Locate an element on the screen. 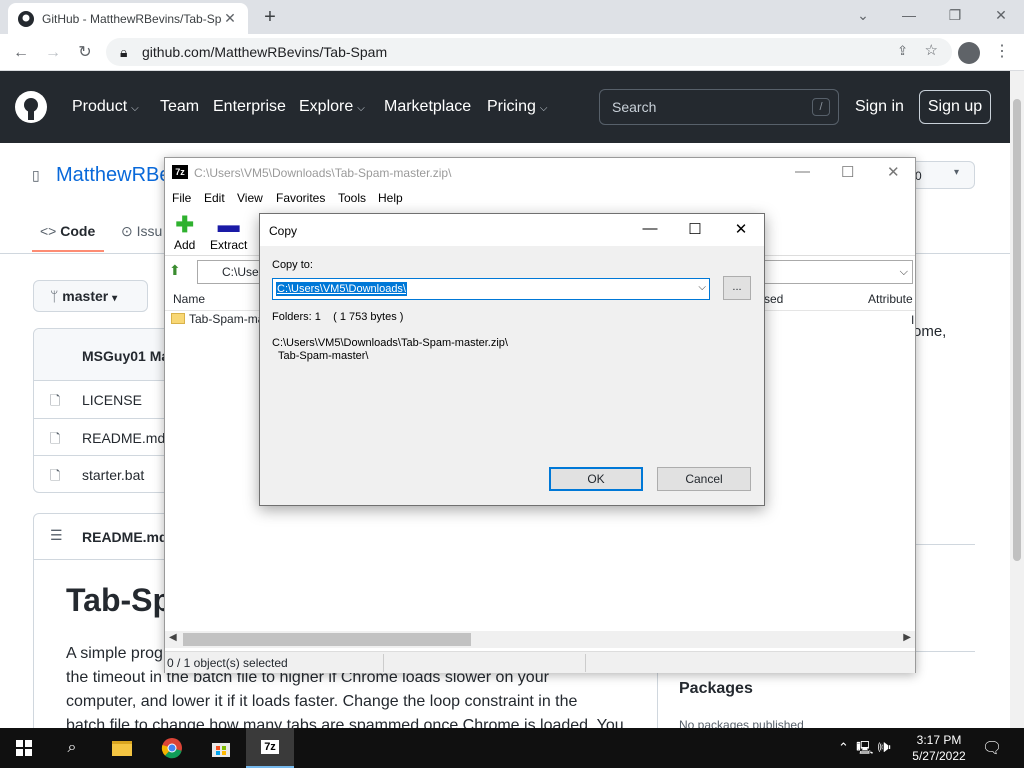 This screenshot has height=768, width=1024. search-input: Search / is located at coordinates (719, 107).